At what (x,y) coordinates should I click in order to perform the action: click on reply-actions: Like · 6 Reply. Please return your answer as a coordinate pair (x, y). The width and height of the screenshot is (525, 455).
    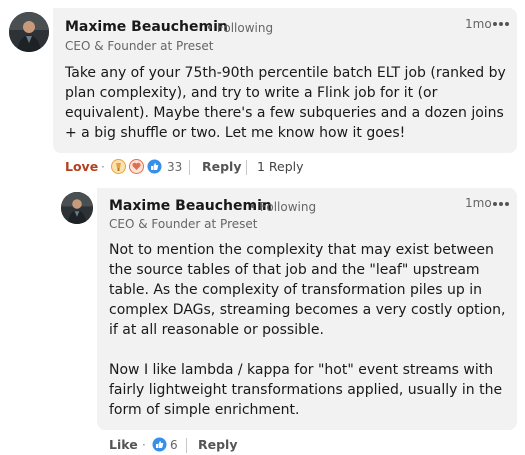
    Looking at the image, I should click on (209, 446).